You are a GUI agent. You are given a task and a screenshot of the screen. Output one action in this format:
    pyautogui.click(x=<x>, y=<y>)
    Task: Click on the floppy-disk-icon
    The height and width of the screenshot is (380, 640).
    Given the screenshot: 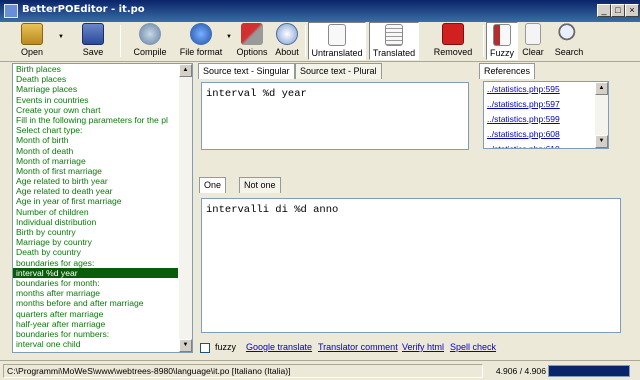 What is the action you would take?
    pyautogui.click(x=93, y=34)
    